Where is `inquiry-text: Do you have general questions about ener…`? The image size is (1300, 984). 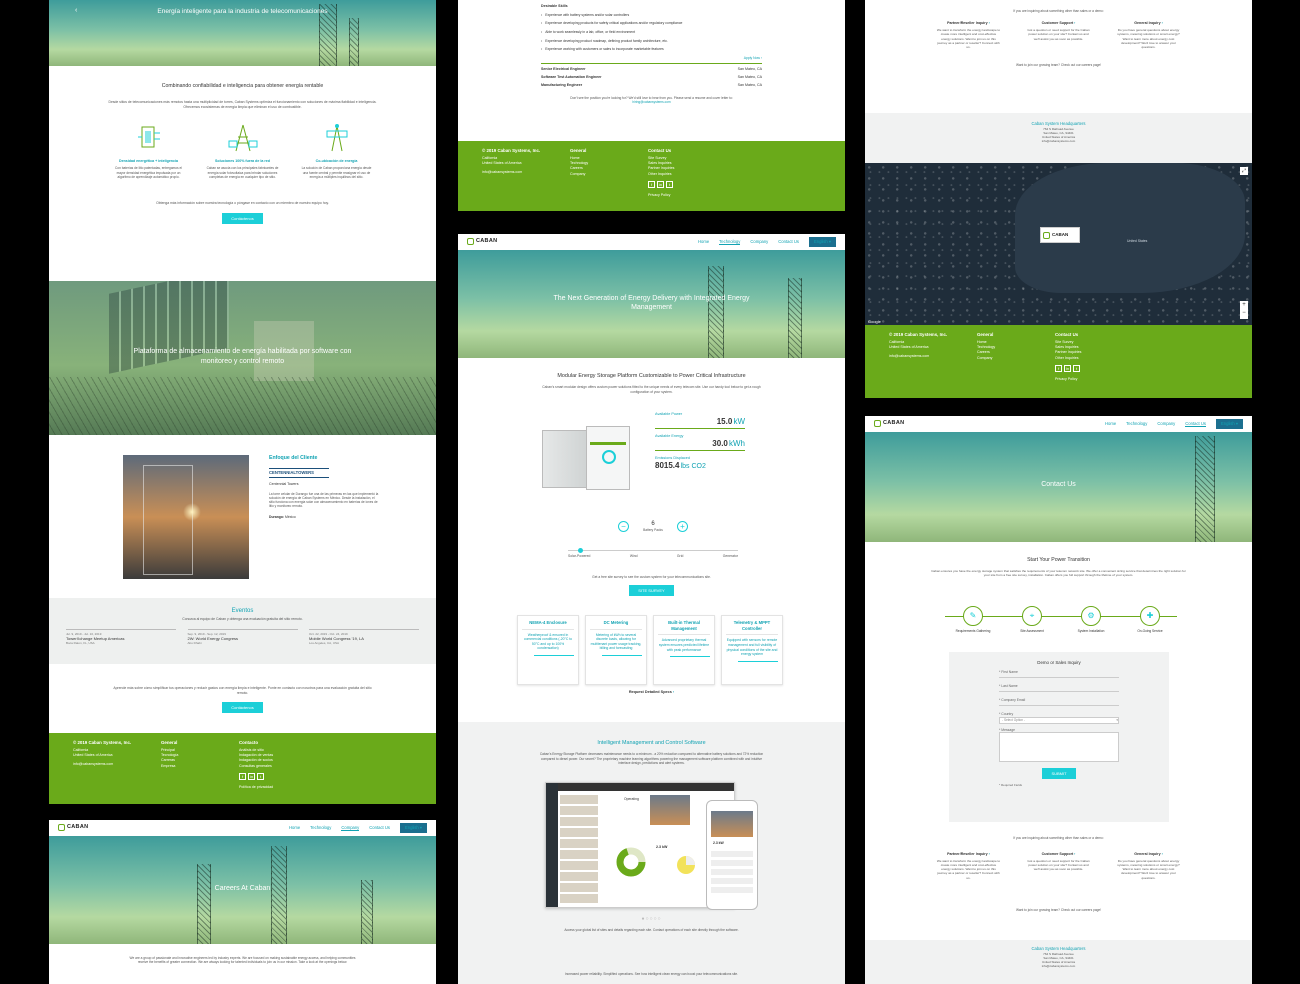 inquiry-text: Do you have general questions about ener… is located at coordinates (1148, 38).